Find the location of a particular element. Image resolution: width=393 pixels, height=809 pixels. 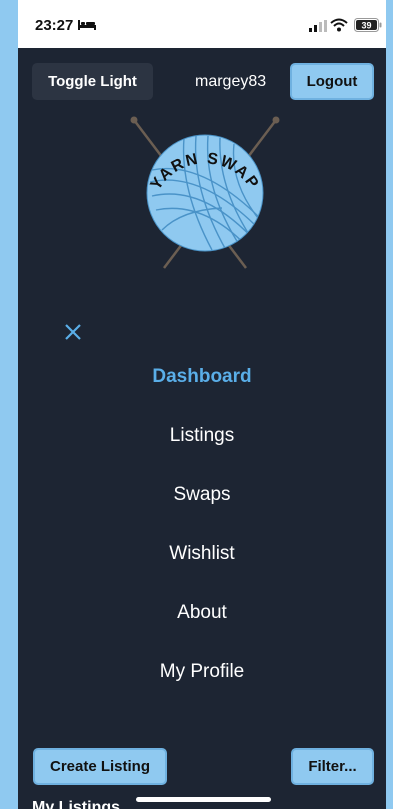

create-listing-button: Create Listing is located at coordinates (100, 766).